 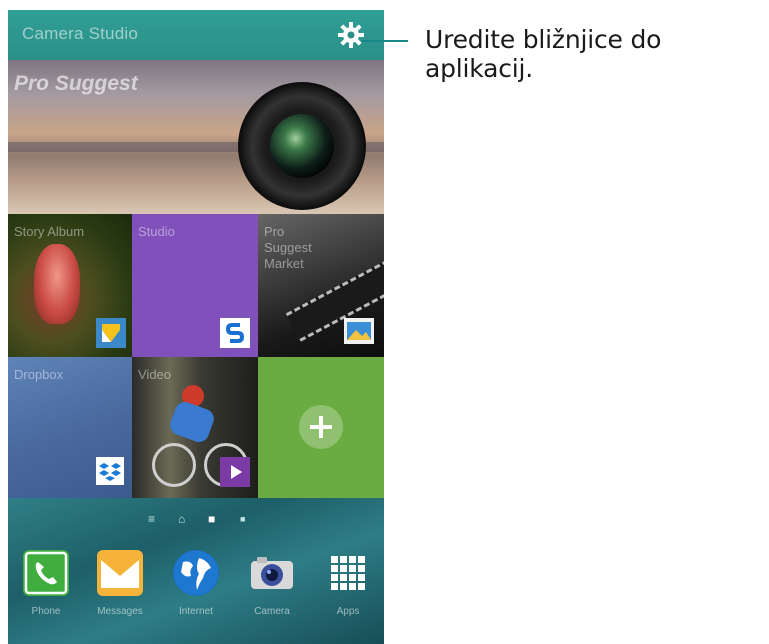 I want to click on apps-grid-icon, so click(x=348, y=573).